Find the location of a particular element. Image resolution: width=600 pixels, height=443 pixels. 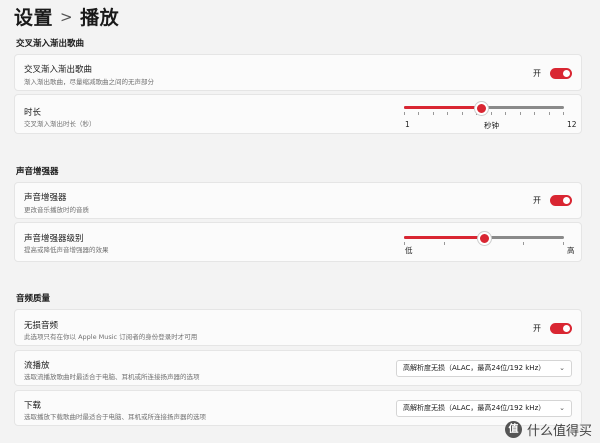

enhancer-toggle-row: 声音增强器 更改音乐播放时的音质 开 is located at coordinates (298, 200).